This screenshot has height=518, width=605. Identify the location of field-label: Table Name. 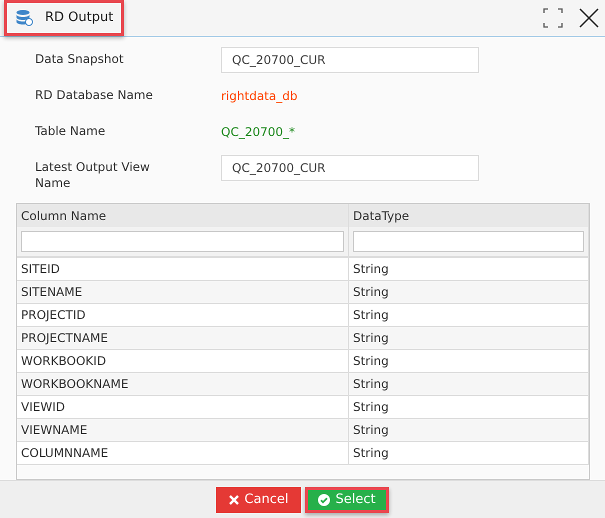
(70, 131).